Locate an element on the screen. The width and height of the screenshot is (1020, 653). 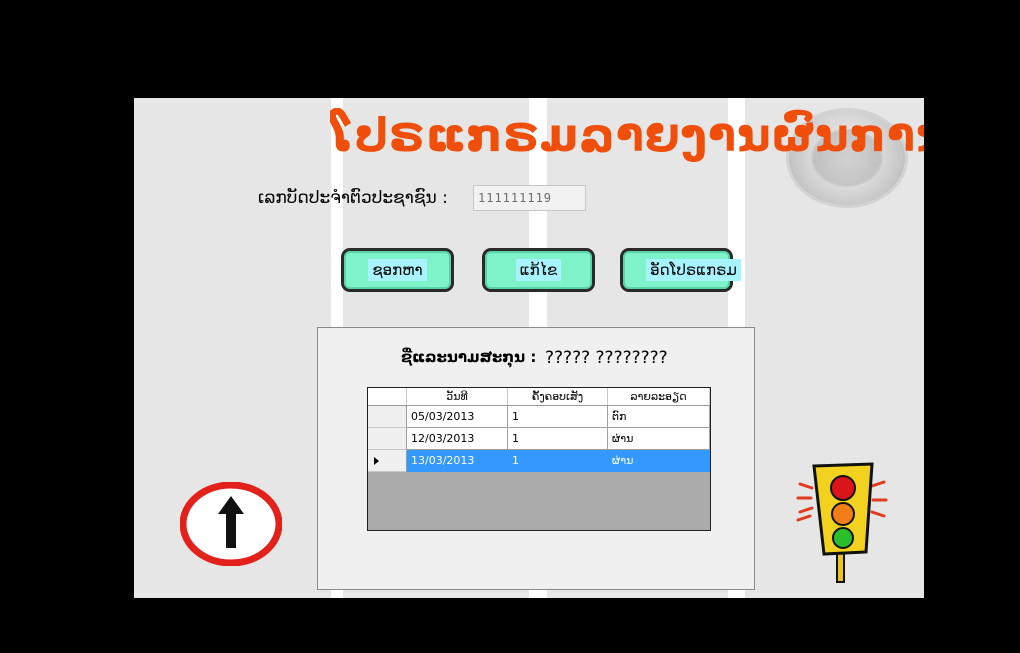
table-row: 05/03/2013 1 ຕົກ is located at coordinates (539, 417).